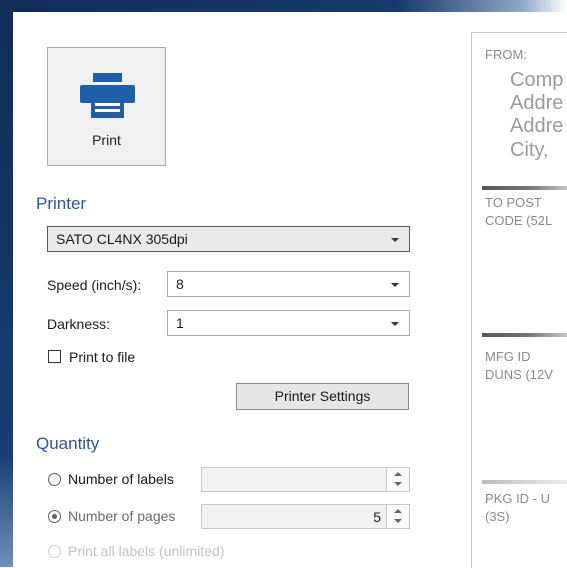  Describe the element at coordinates (518, 498) in the screenshot. I see `preview-pkg-line: PKG ID - U` at that location.